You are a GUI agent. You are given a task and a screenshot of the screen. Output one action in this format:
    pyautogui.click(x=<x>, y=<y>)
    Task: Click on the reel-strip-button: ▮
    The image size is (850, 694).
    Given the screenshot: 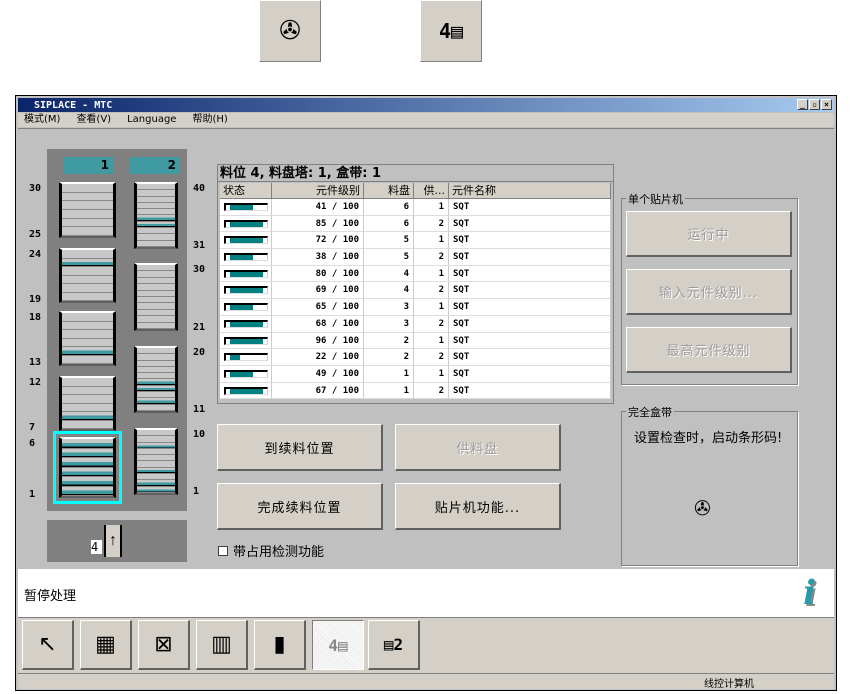 What is the action you would take?
    pyautogui.click(x=280, y=645)
    